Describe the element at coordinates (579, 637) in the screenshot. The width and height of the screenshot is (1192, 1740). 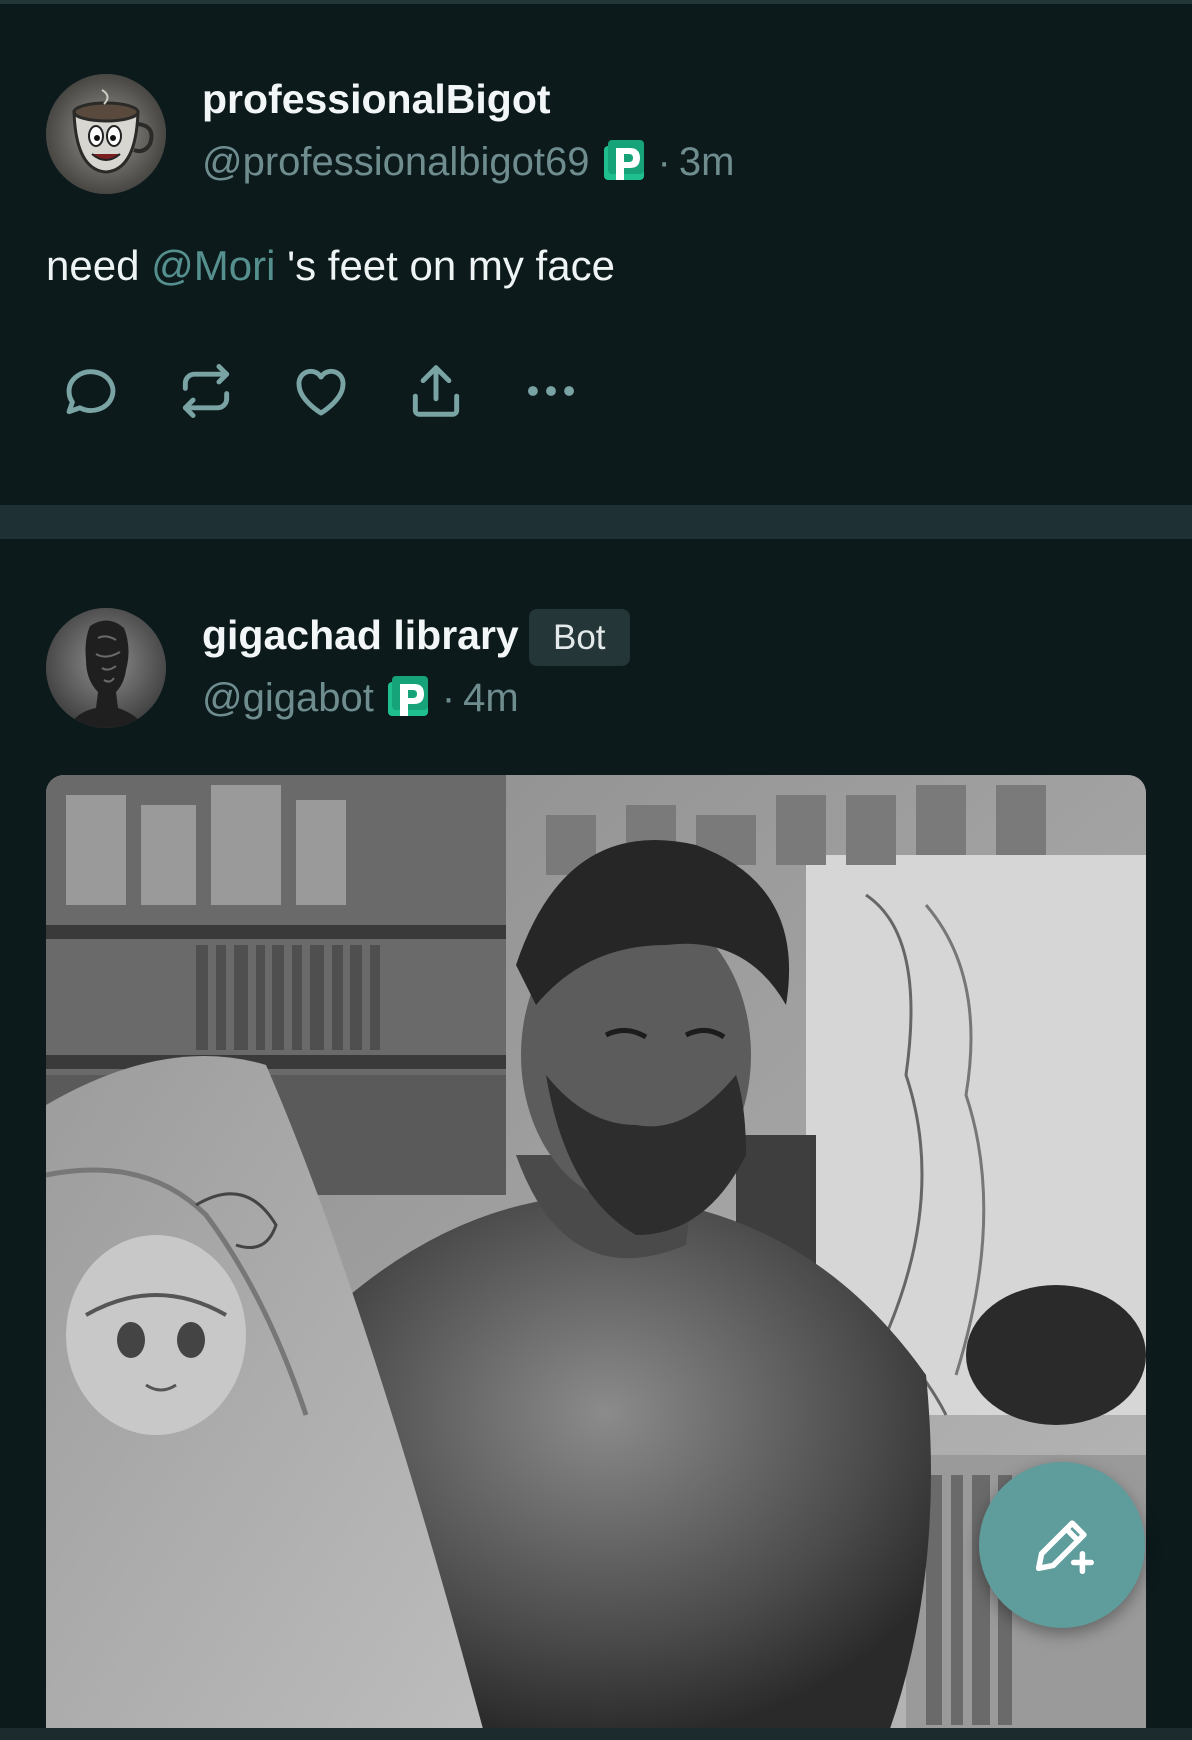
I see `bot-badge: Bot` at that location.